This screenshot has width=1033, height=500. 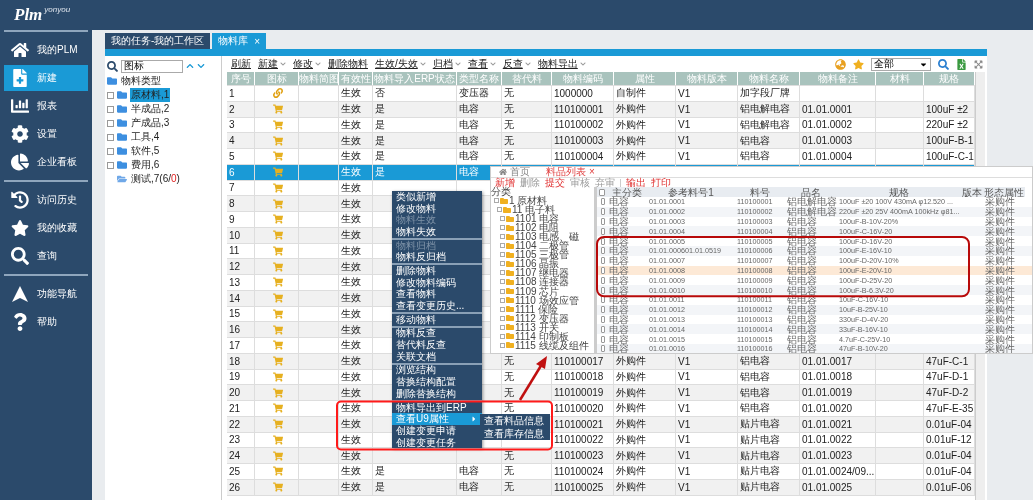 I want to click on table-cell: 110100018, so click(x=579, y=377).